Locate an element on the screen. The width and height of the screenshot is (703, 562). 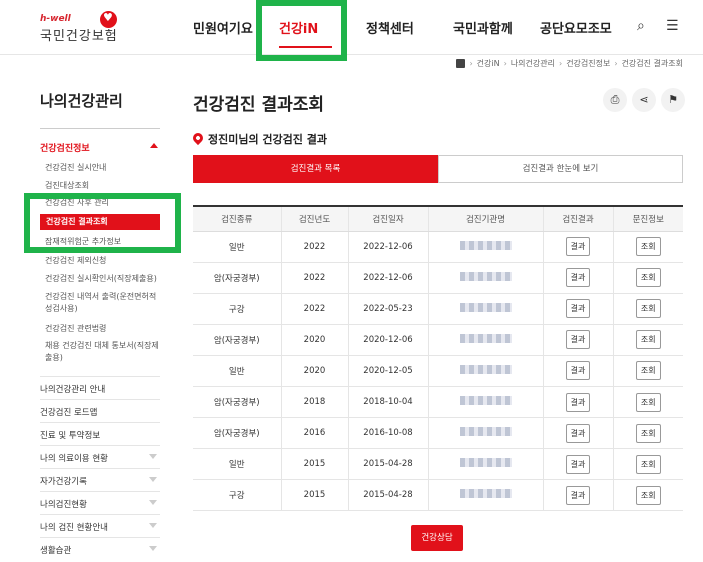
sidebar-sub-item: 채용 건강검진 대체 통보서(직장제출용) is located at coordinates (104, 352).